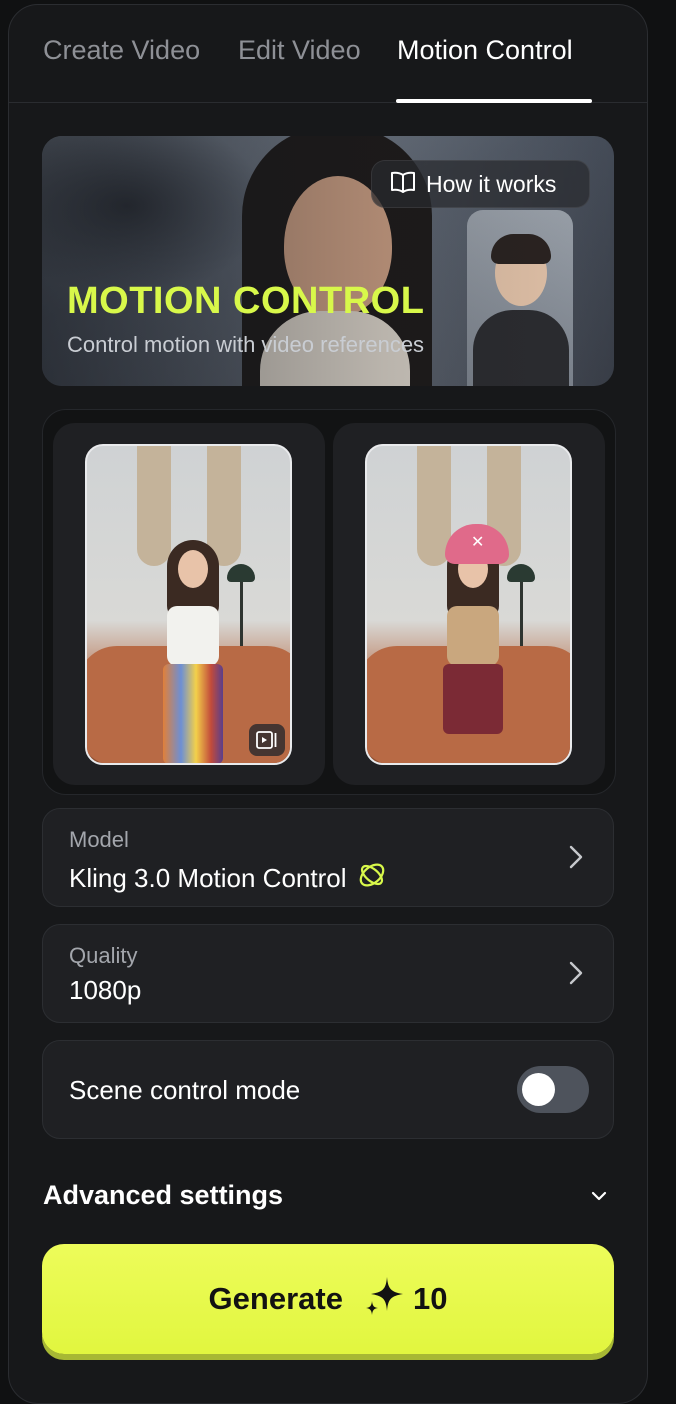  I want to click on tab-motion-control: Motion Control, so click(485, 50).